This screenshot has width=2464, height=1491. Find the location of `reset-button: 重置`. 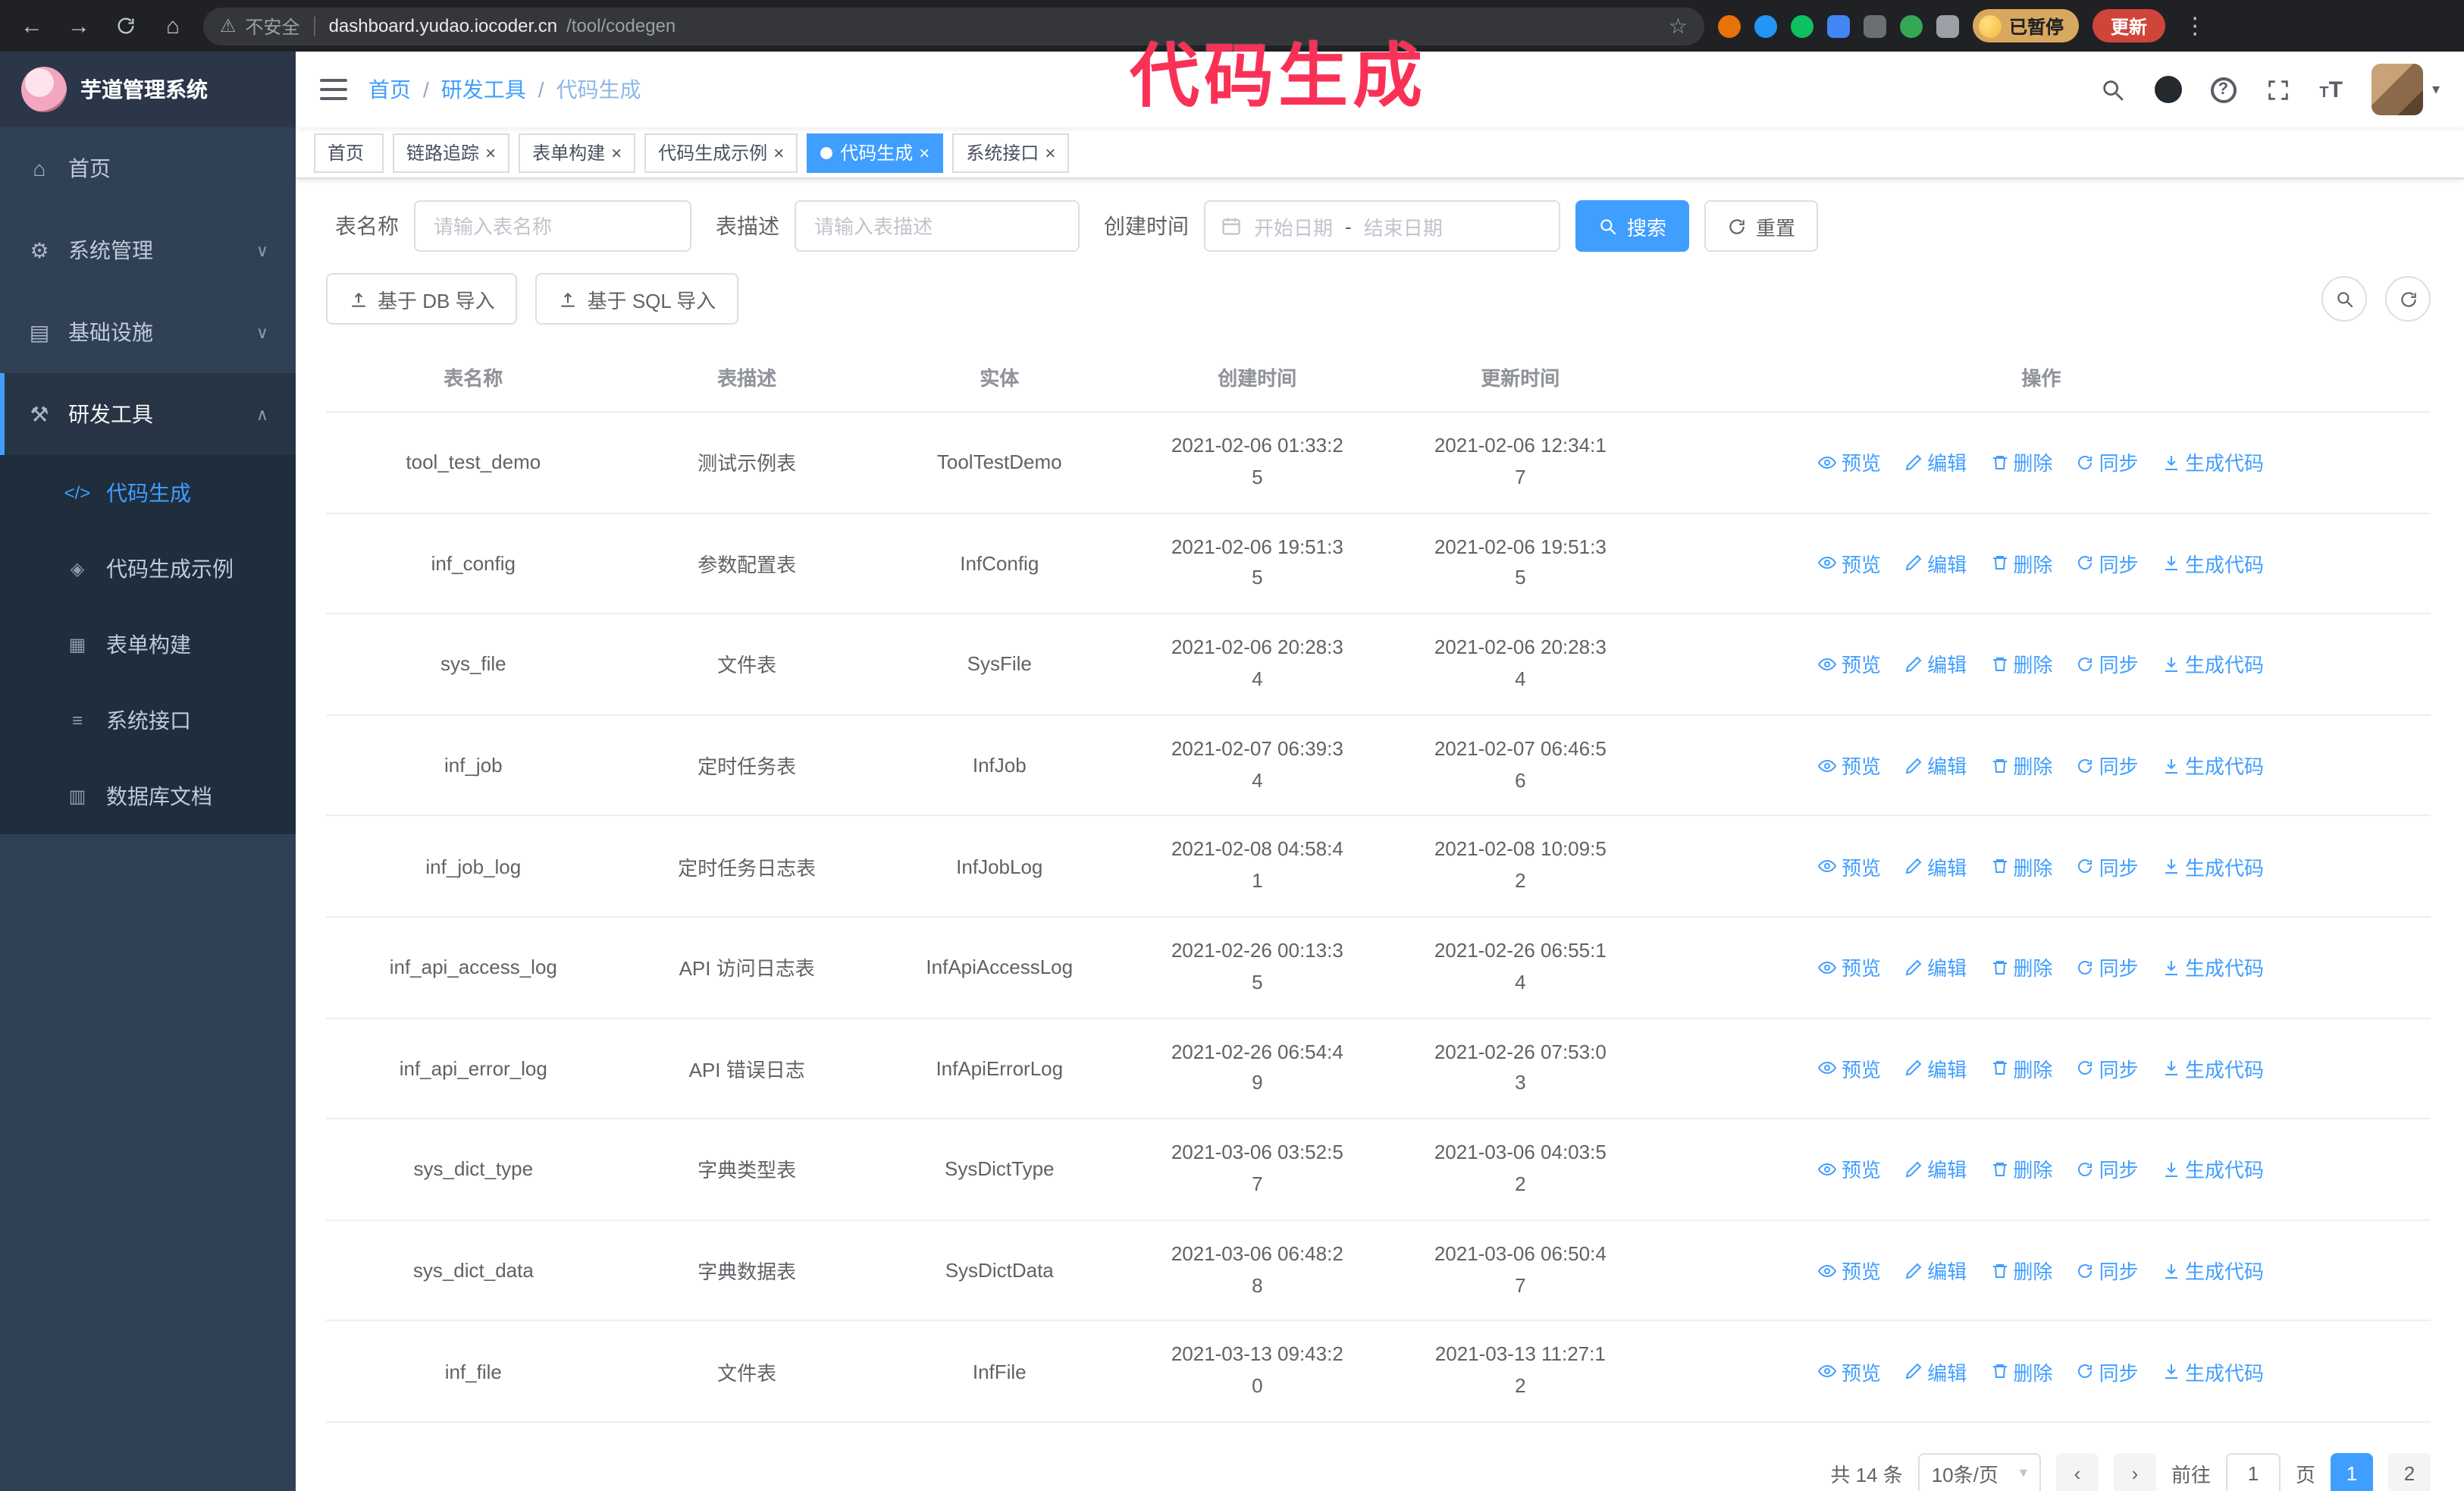

reset-button: 重置 is located at coordinates (1762, 226).